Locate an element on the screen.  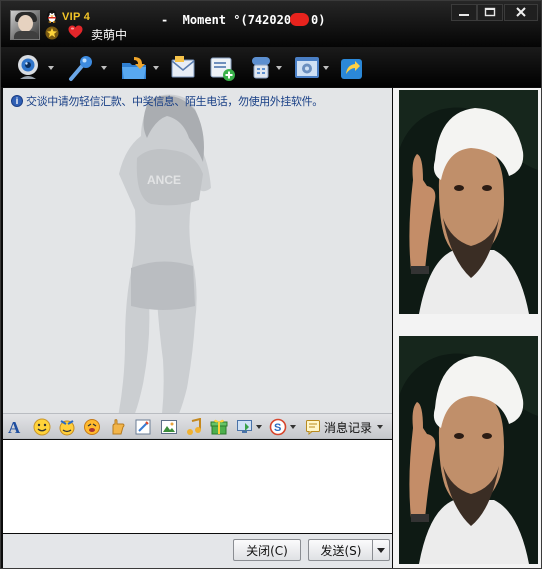
microphone-icon is located at coordinates (80, 68).